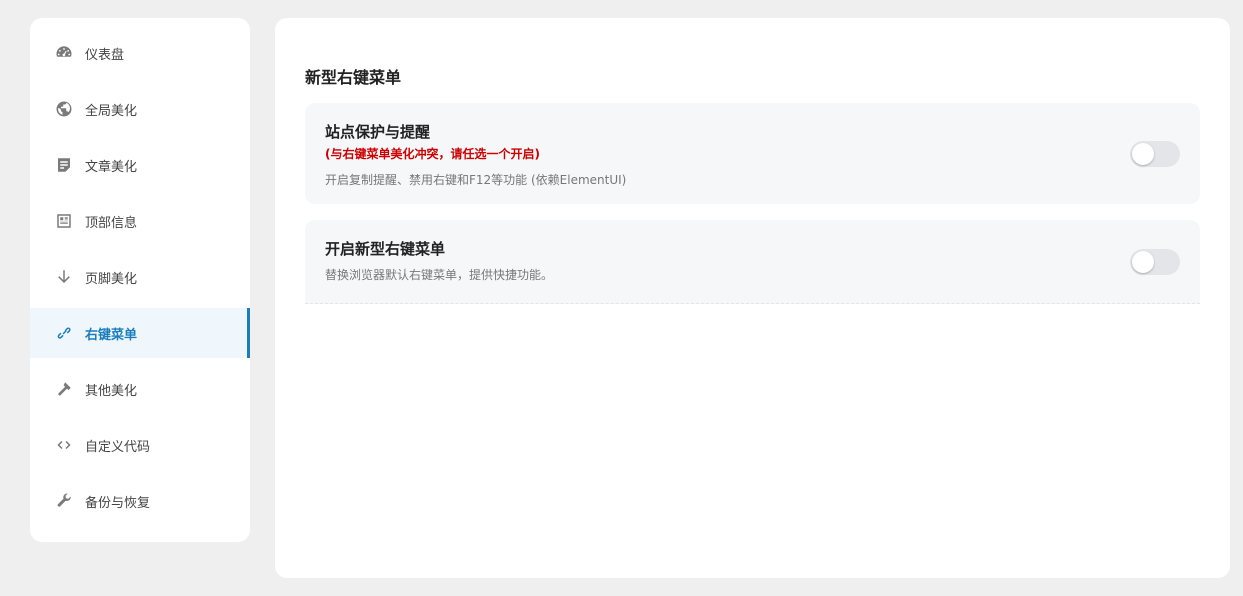  I want to click on setting-title: 开启新型右键菜单, so click(385, 249).